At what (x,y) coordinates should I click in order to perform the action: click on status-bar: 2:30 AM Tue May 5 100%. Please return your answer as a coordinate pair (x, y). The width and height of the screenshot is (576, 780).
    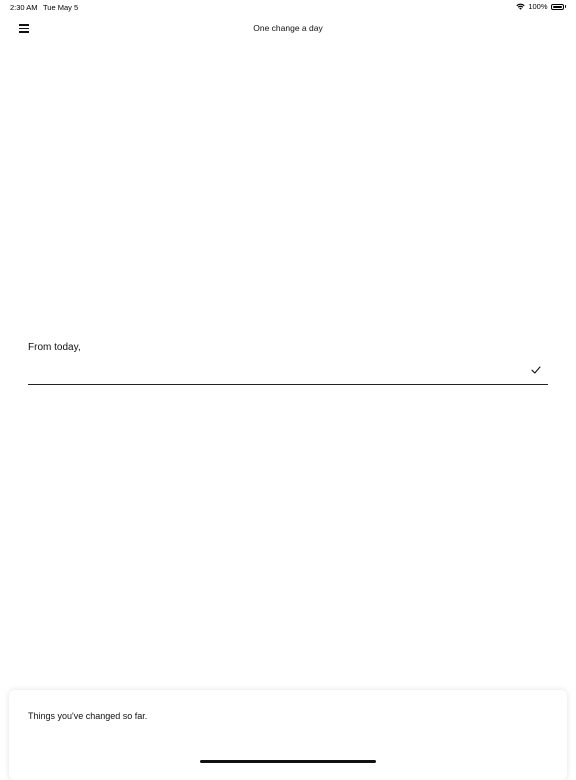
    Looking at the image, I should click on (288, 8).